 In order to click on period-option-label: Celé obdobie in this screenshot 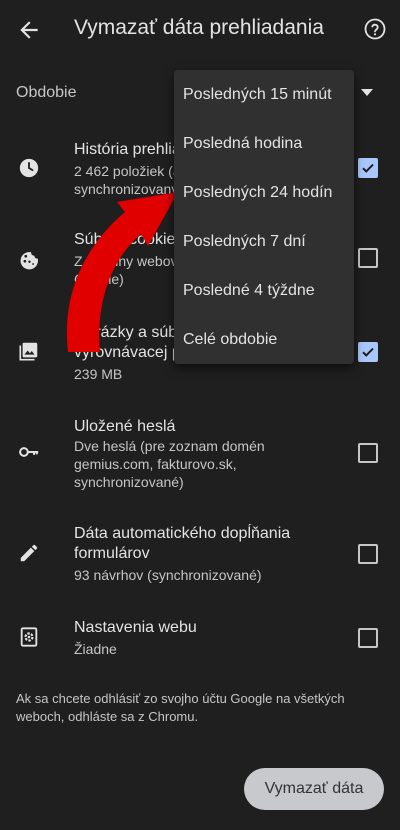, I will do `click(230, 339)`.